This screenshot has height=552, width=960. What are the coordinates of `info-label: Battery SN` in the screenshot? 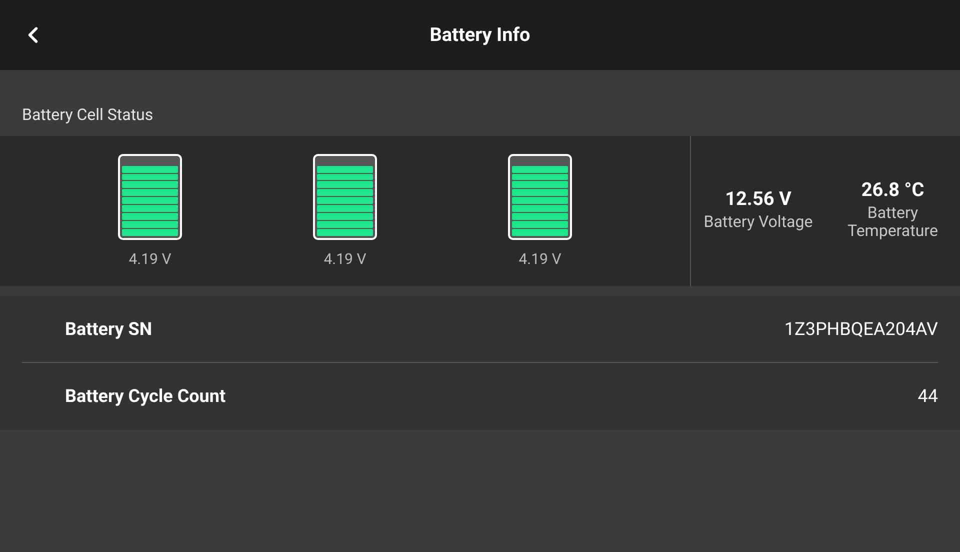 It's located at (108, 330).